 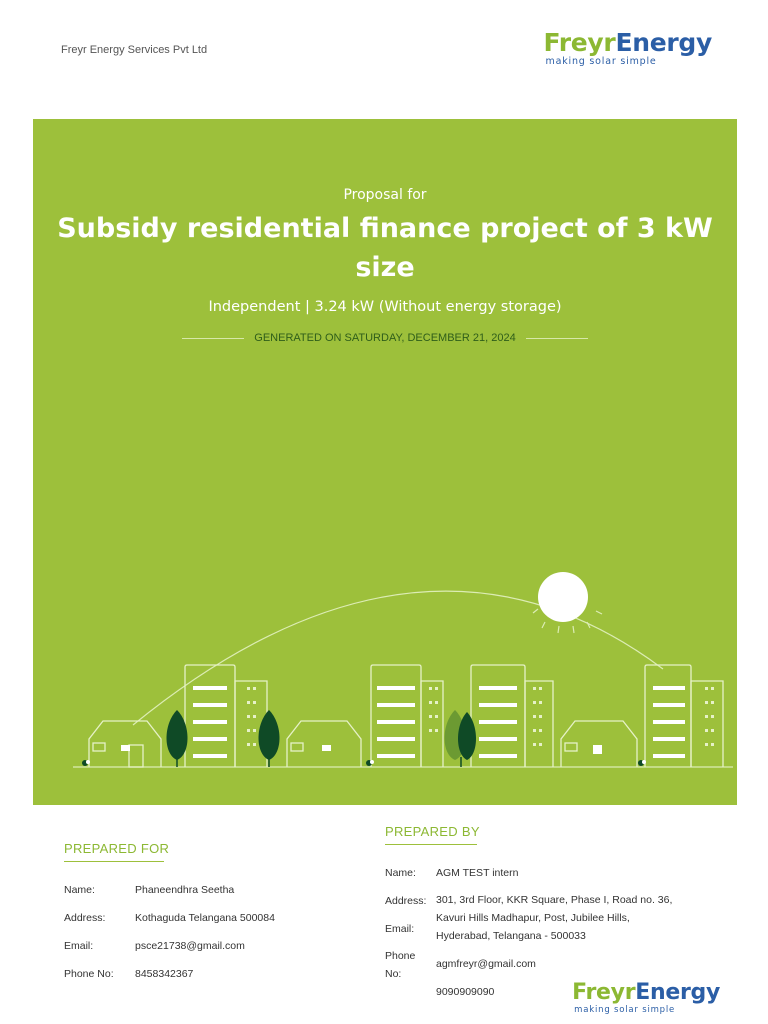 What do you see at coordinates (89, 974) in the screenshot?
I see `prepared-for-phone-label: Phone No:` at bounding box center [89, 974].